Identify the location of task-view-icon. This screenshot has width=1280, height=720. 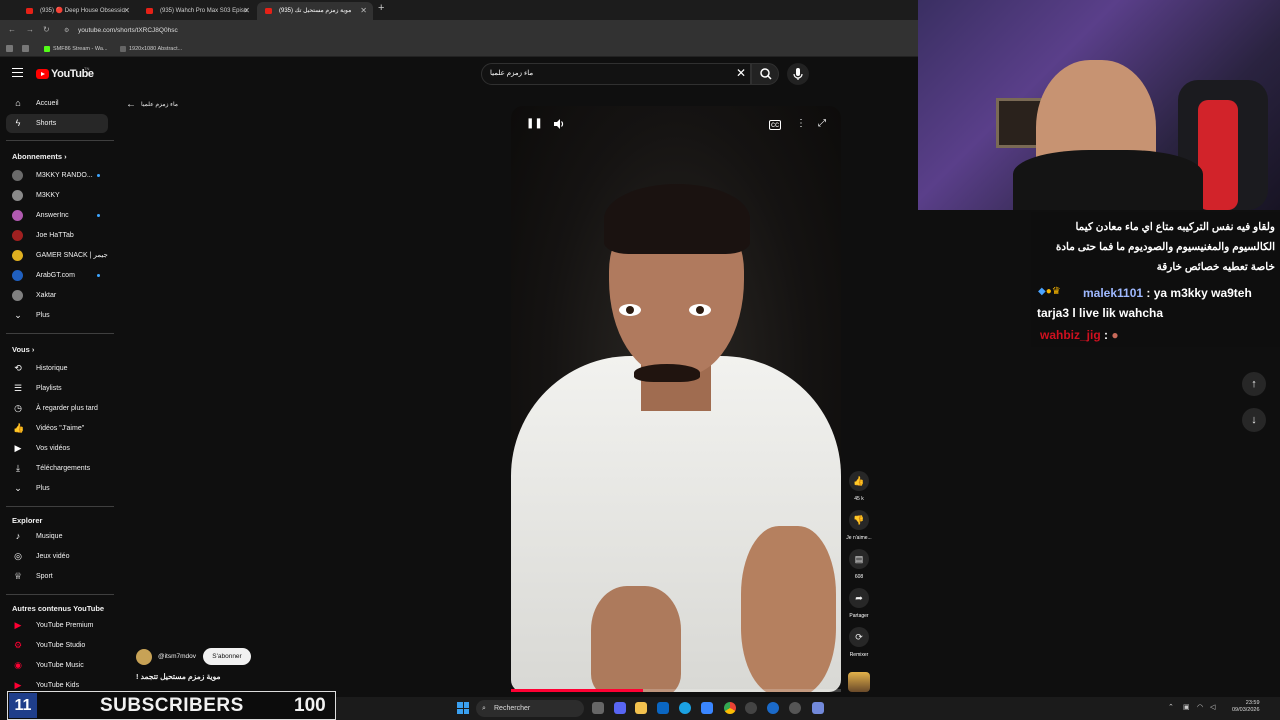
(598, 708).